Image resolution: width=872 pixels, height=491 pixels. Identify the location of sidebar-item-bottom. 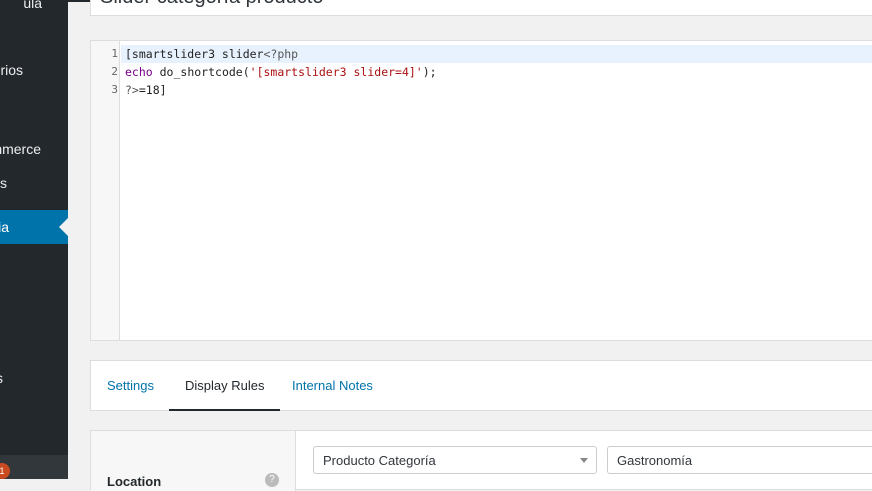
(34, 467).